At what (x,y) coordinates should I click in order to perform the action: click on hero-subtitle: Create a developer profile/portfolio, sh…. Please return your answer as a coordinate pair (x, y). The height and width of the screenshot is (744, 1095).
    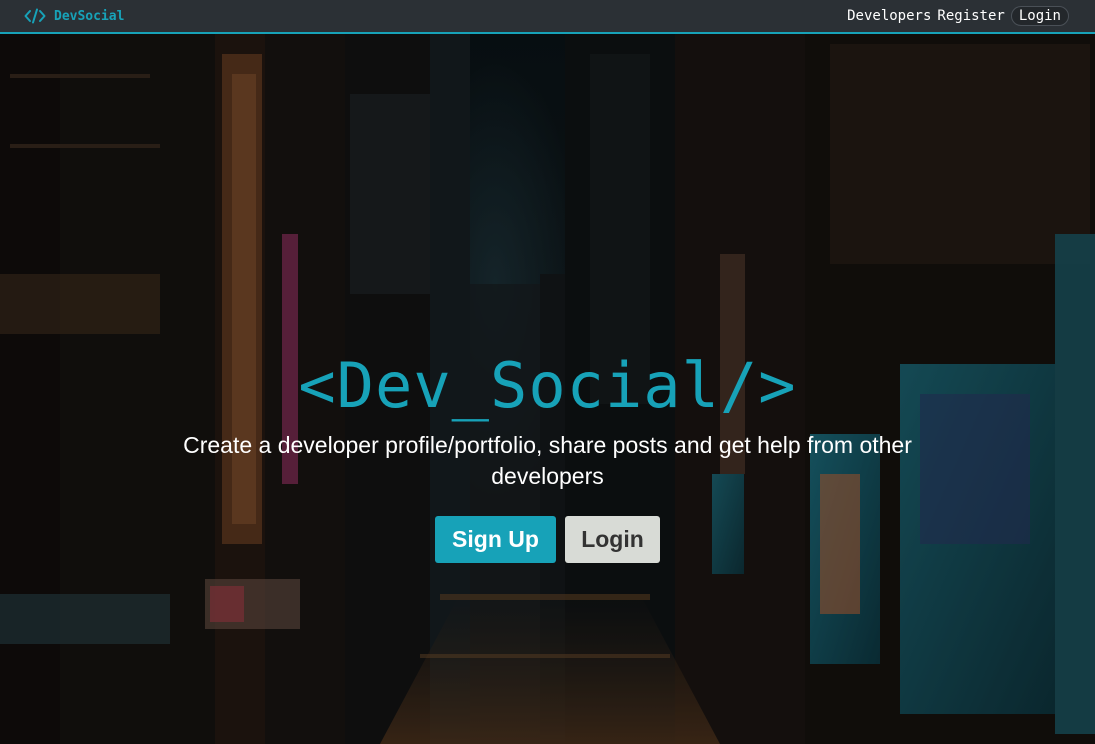
    Looking at the image, I should click on (547, 460).